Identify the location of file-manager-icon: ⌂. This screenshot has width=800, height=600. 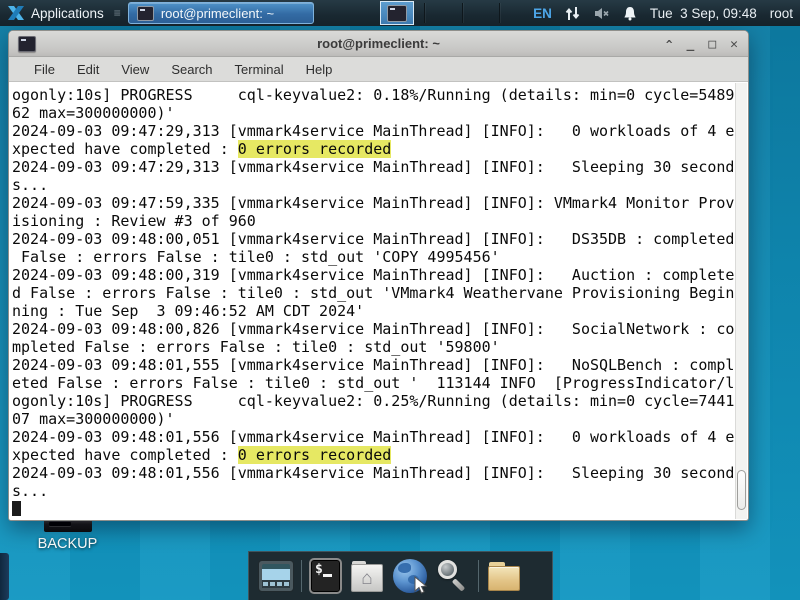
(367, 576).